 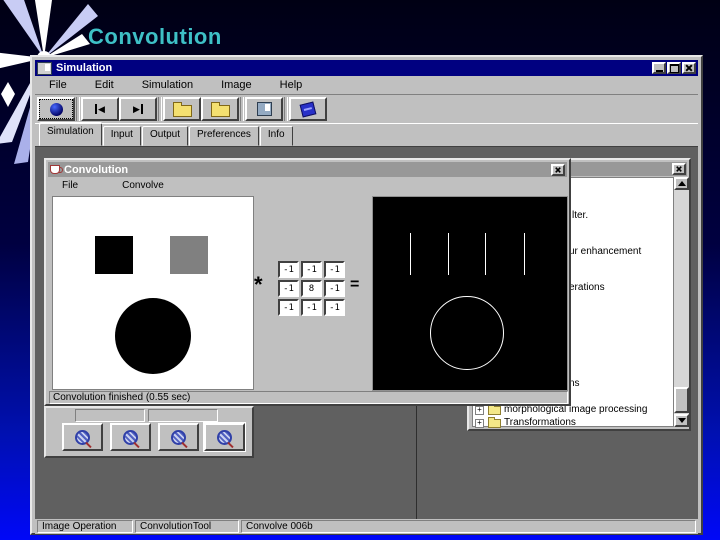 What do you see at coordinates (155, 36) in the screenshot?
I see `slide-title: Convolution` at bounding box center [155, 36].